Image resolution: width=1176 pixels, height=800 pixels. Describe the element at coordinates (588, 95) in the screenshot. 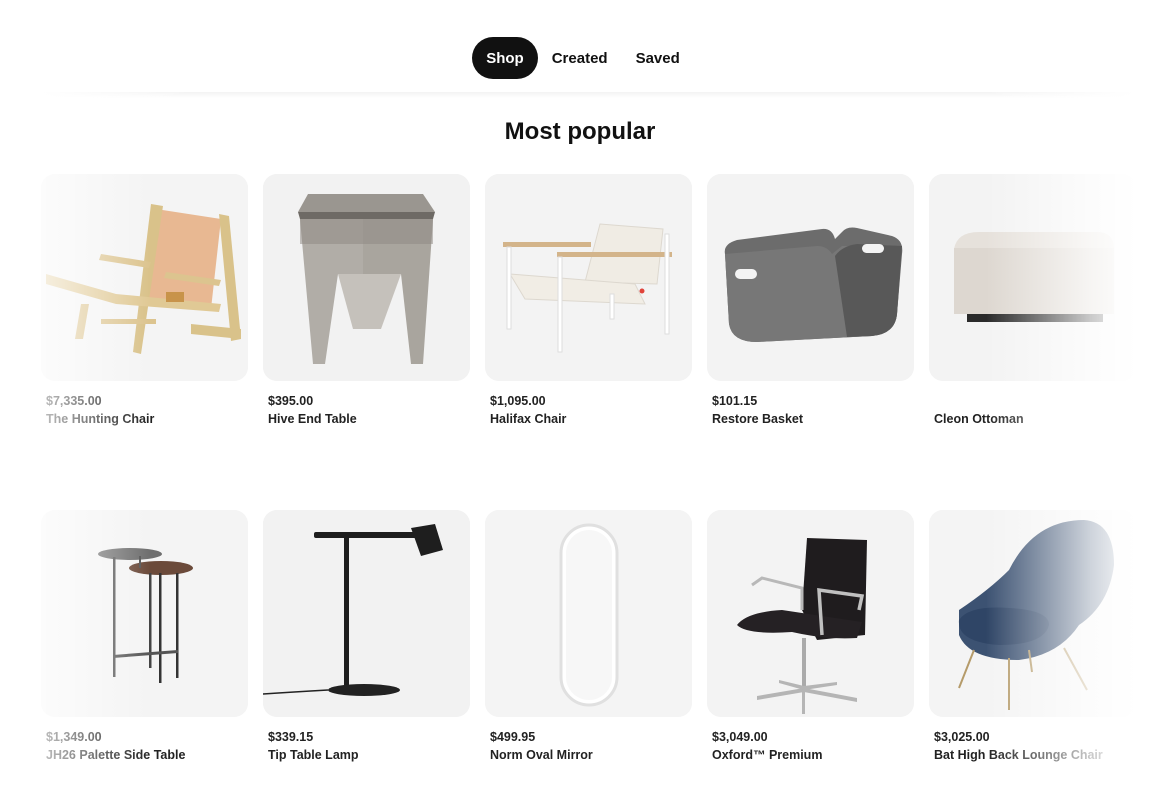

I see `header-divider` at that location.